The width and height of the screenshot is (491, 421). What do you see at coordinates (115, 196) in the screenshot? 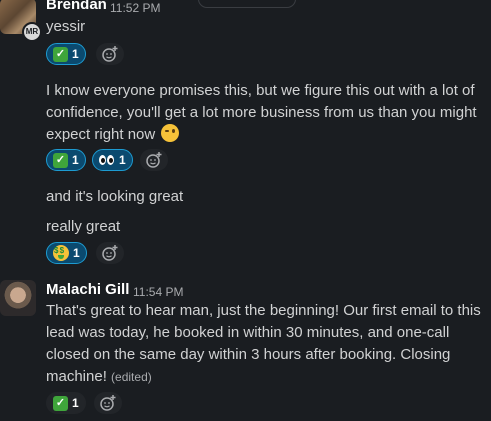
I see `message-text: and it's looking great` at bounding box center [115, 196].